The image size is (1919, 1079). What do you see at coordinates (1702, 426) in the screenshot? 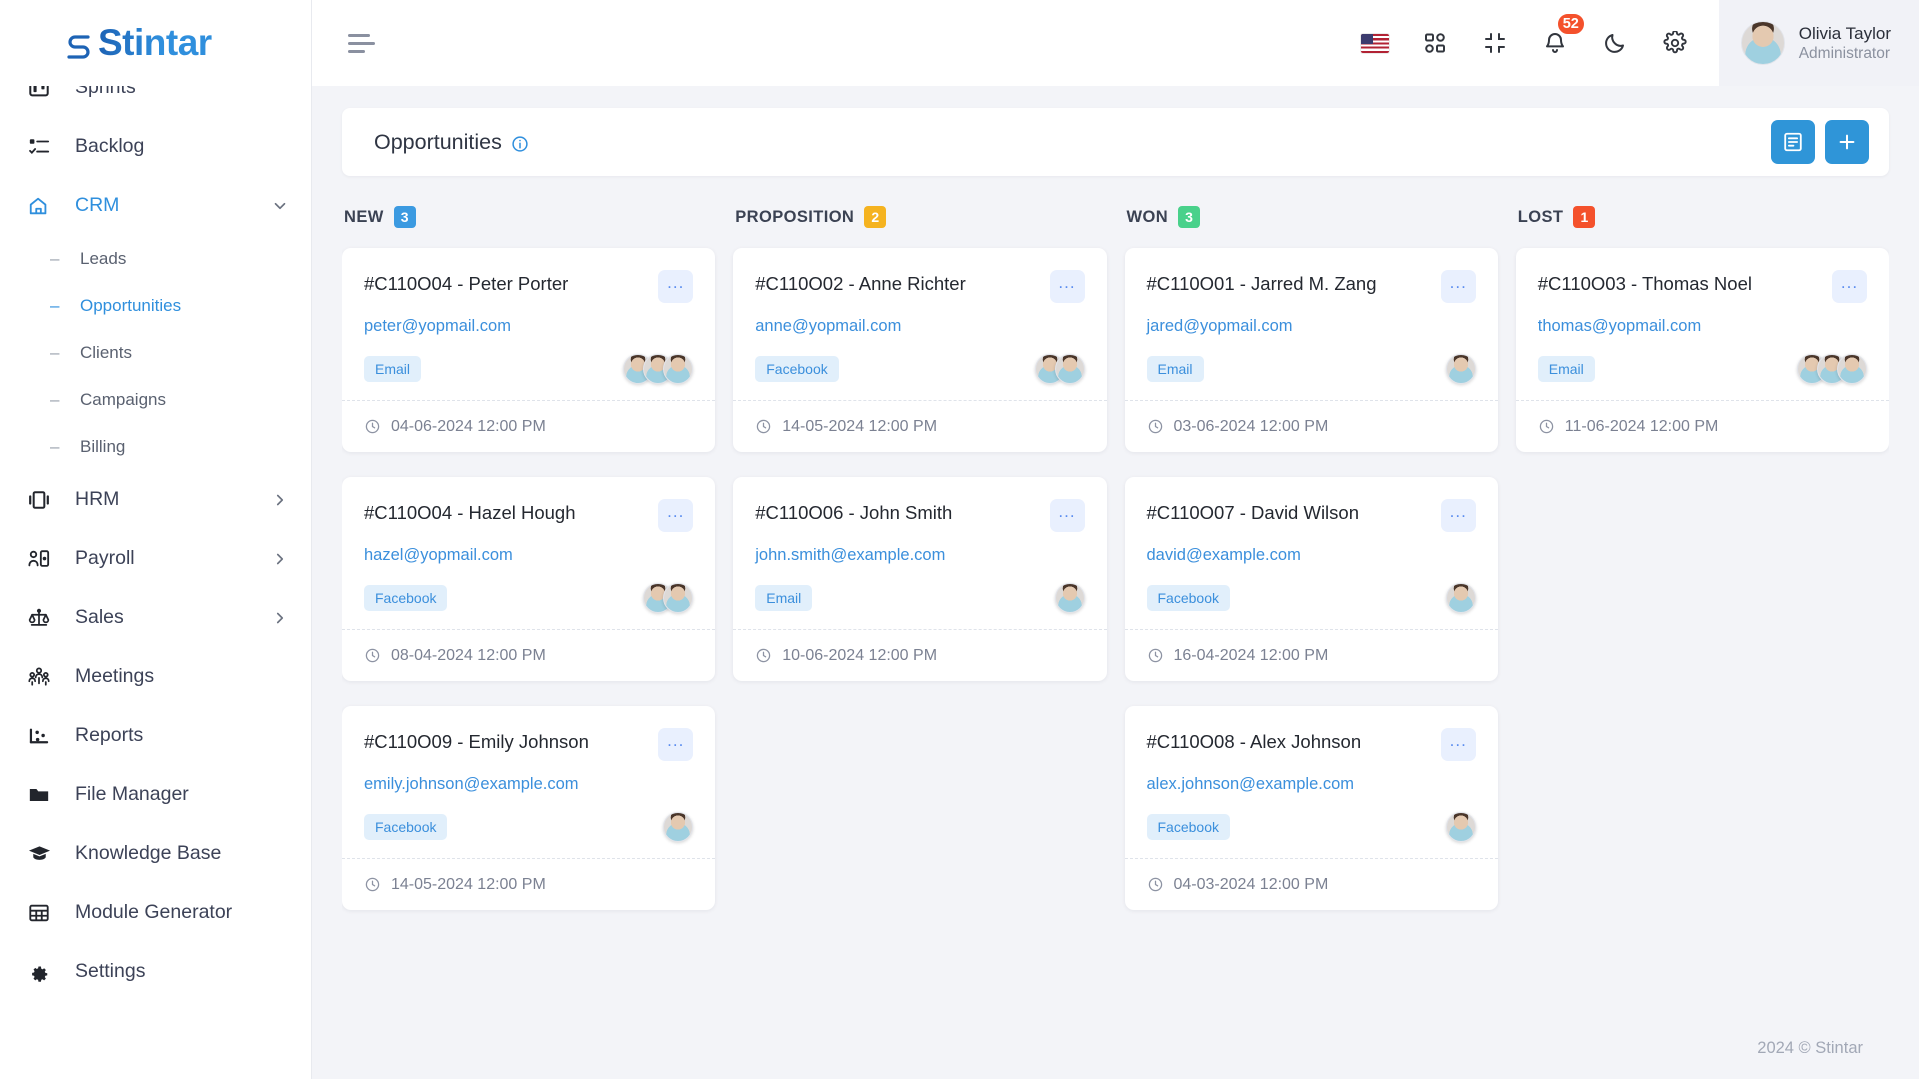
I see `card-footer: 11-06-2024 12:00 PM` at bounding box center [1702, 426].